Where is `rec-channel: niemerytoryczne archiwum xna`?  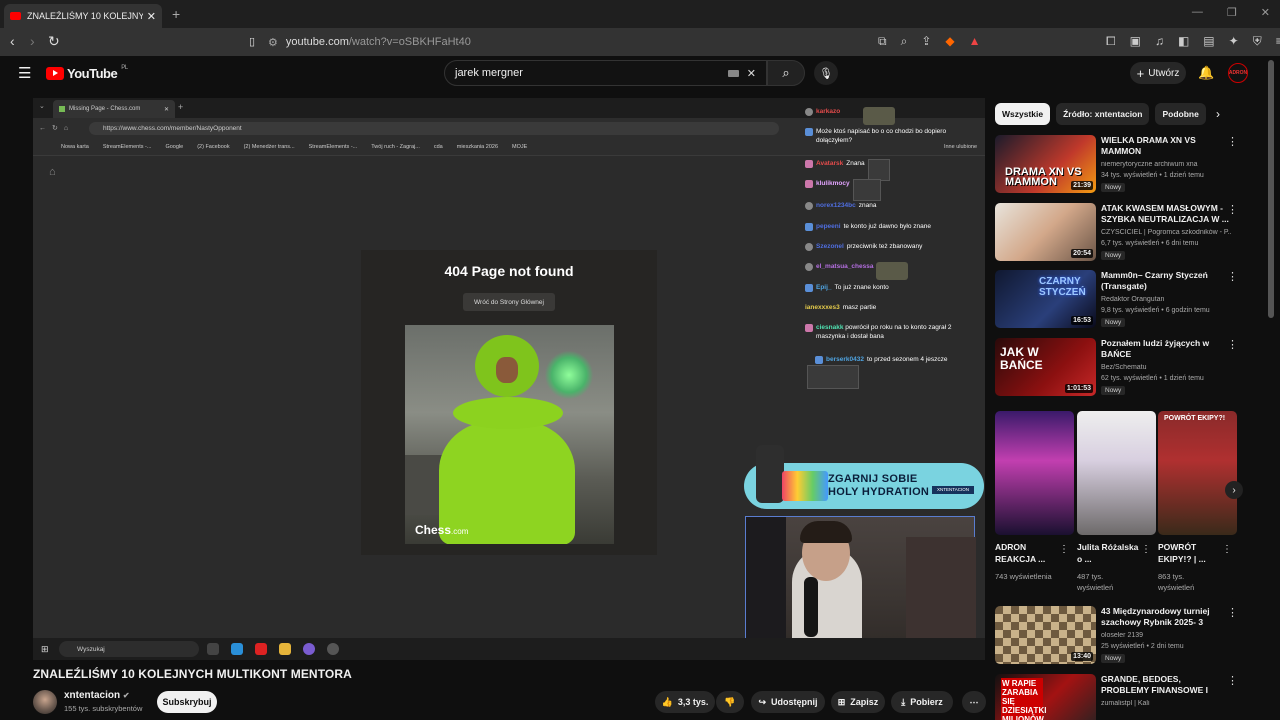
rec-channel: niemerytoryczne archiwum xna is located at coordinates (1166, 164).